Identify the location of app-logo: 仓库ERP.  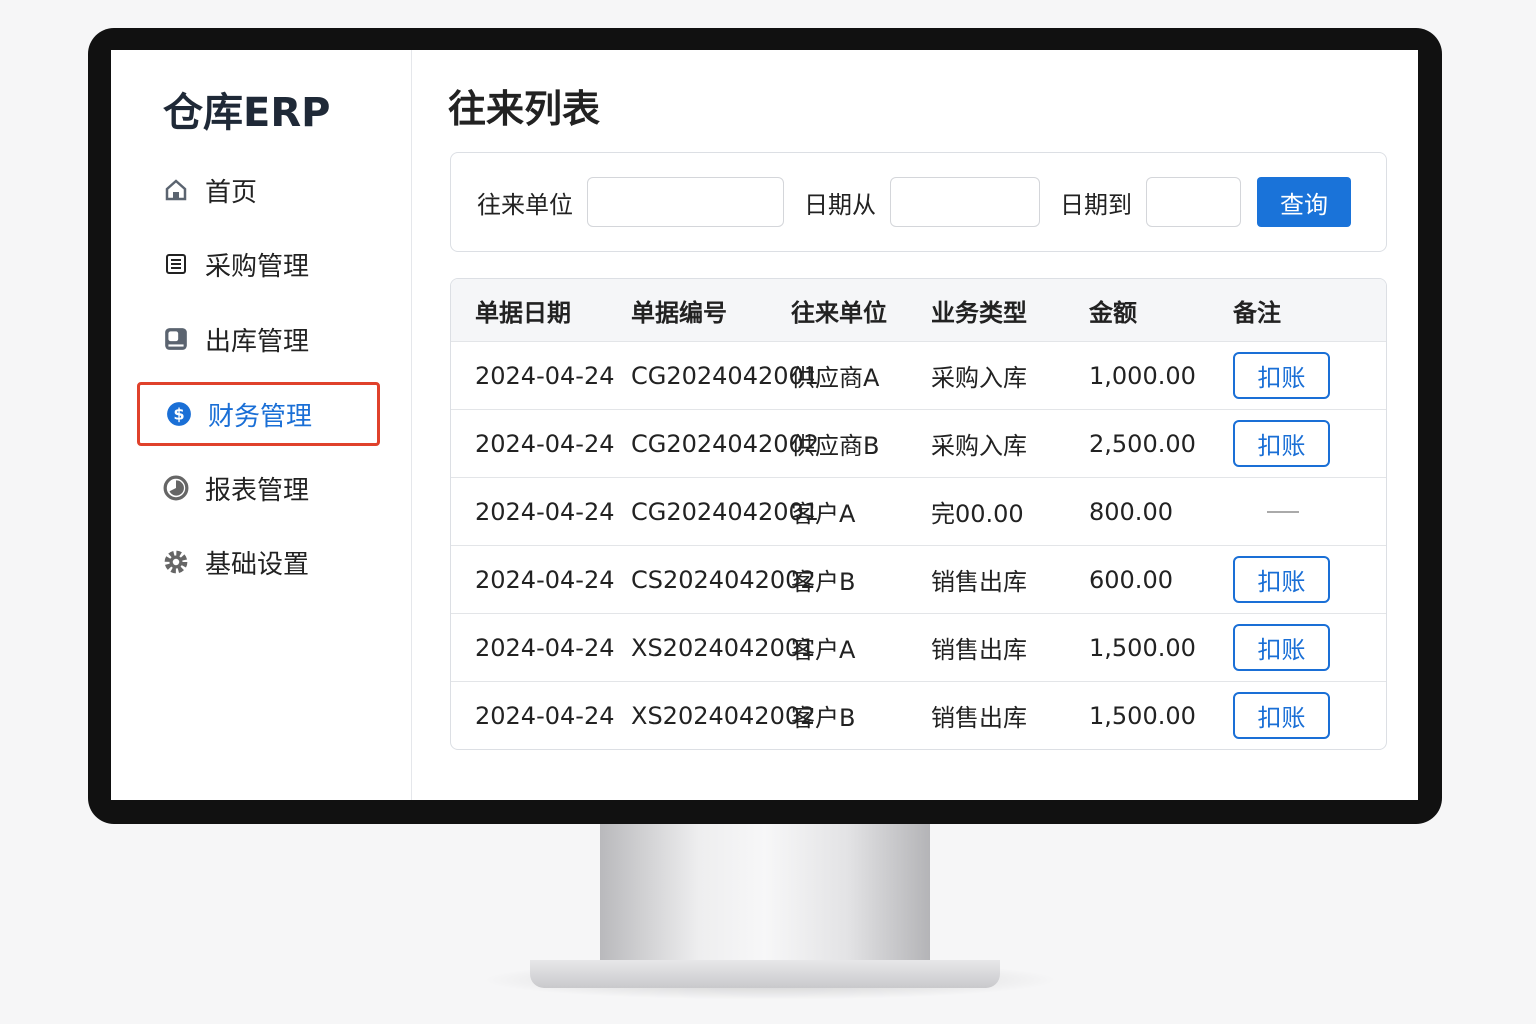
(247, 113).